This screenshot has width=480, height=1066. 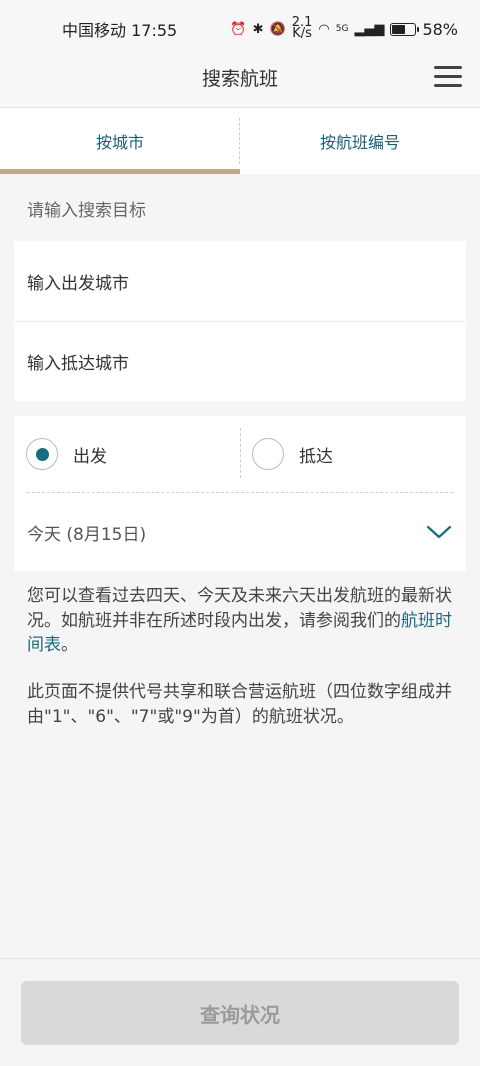 What do you see at coordinates (78, 364) in the screenshot?
I see `arrival-city-placeholder: 输入抵达城市` at bounding box center [78, 364].